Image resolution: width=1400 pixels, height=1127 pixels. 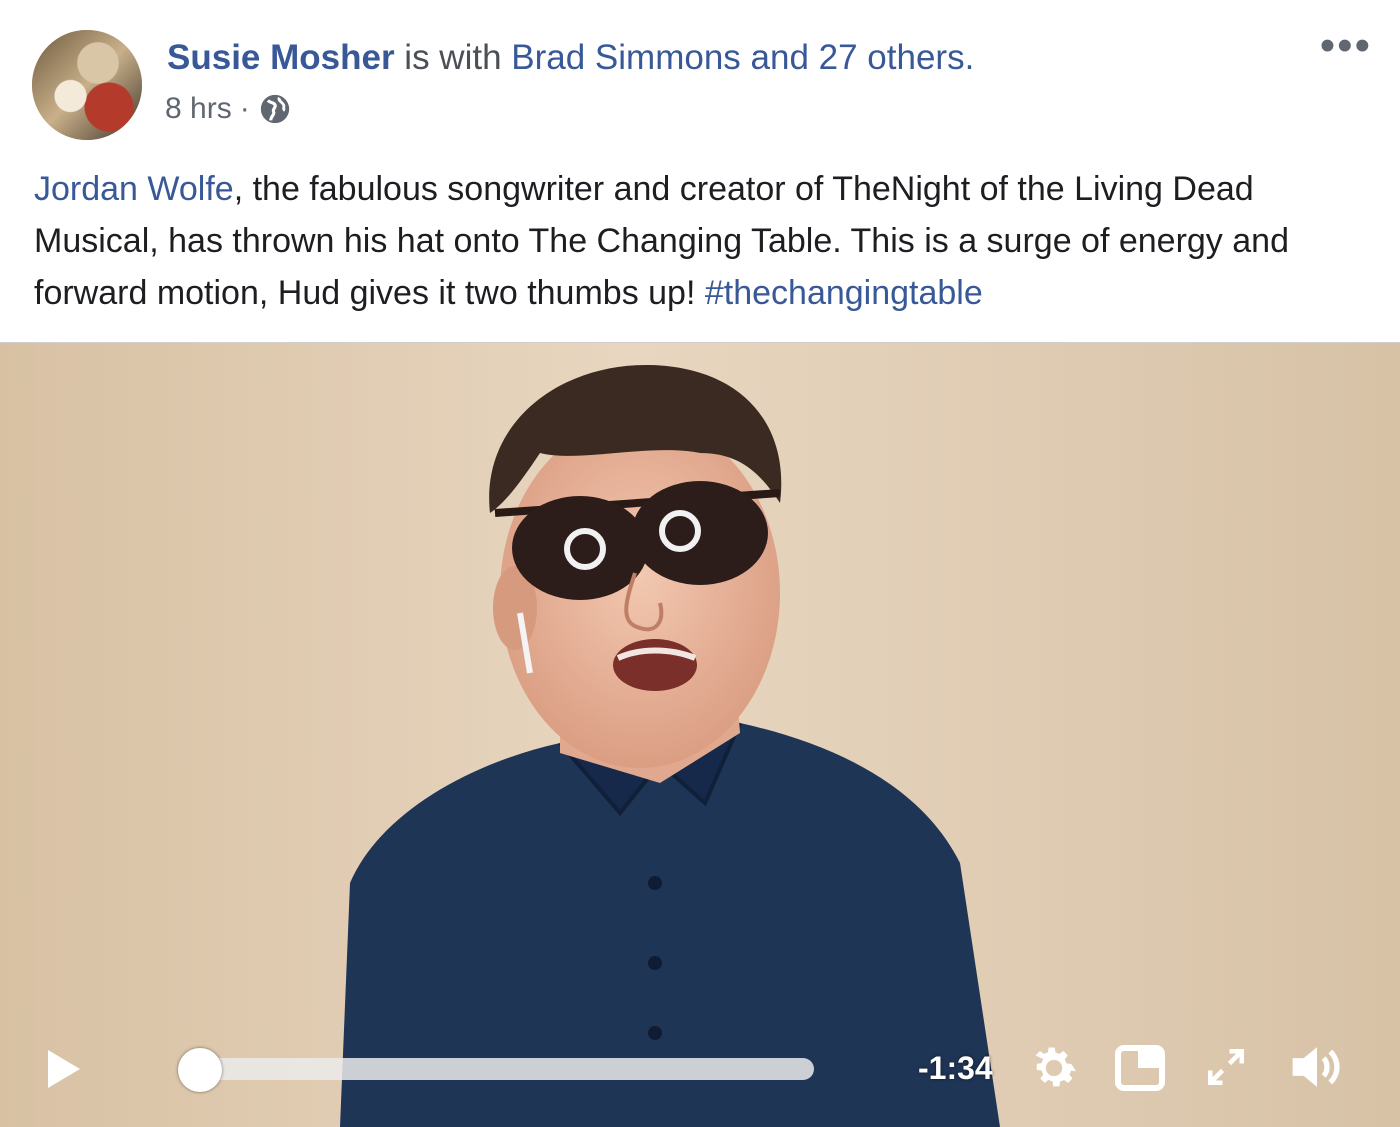 I want to click on fullscreen-icon, so click(x=1226, y=1067).